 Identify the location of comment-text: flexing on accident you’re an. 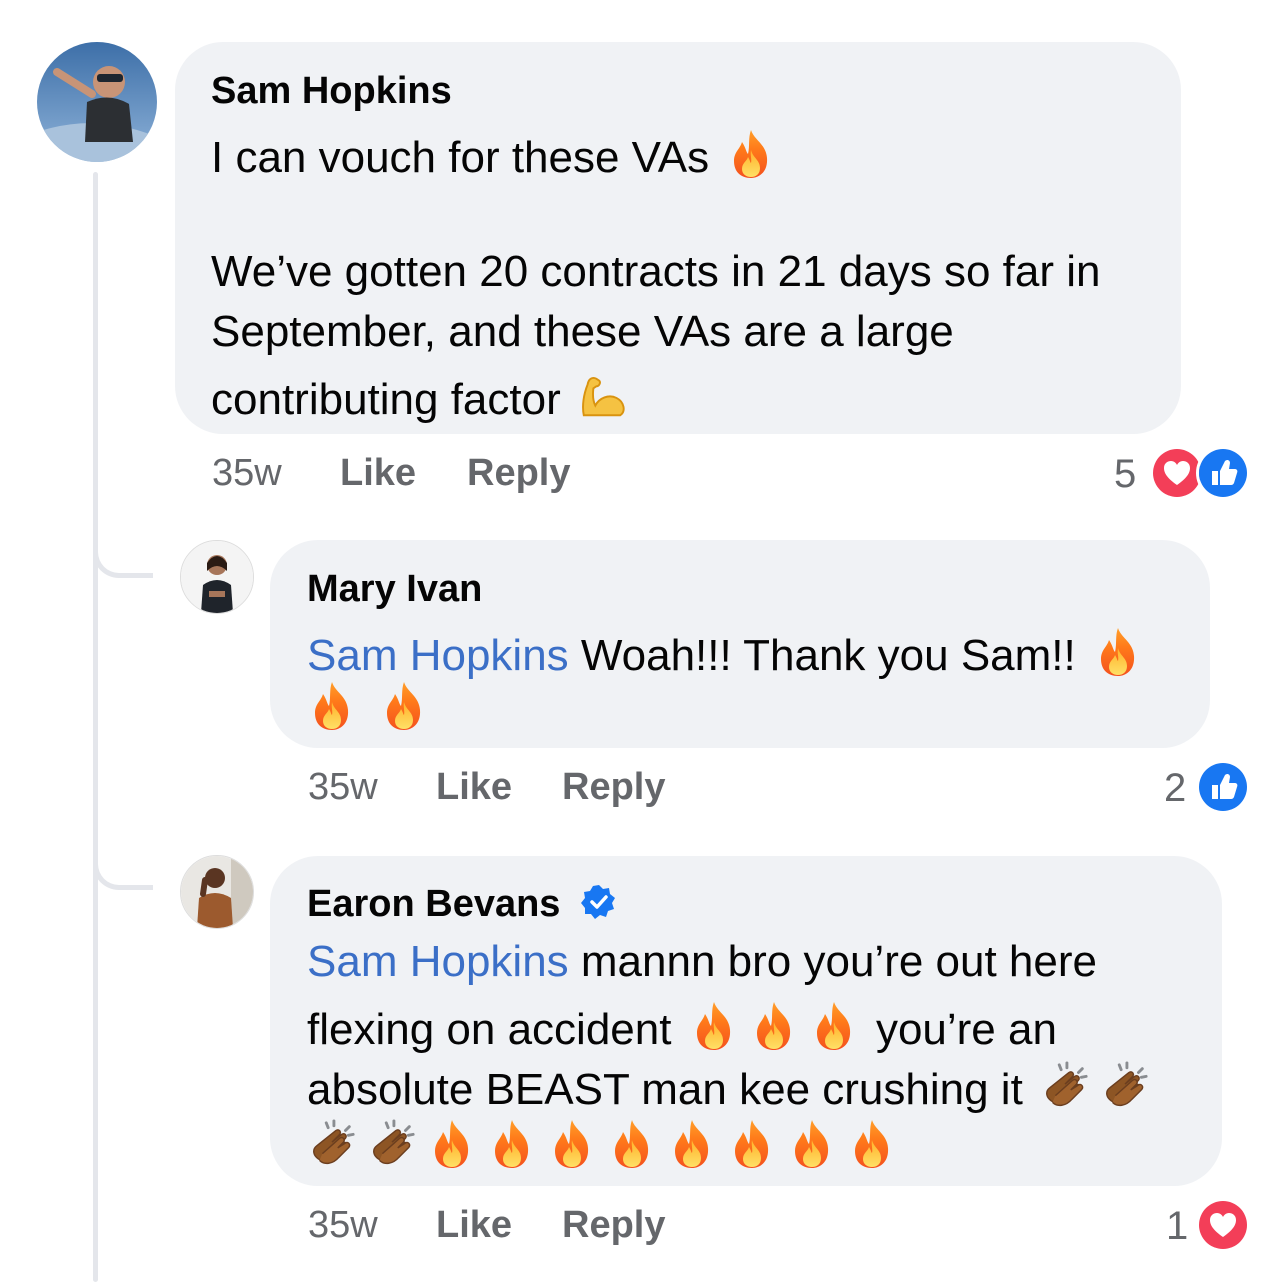
(682, 1026).